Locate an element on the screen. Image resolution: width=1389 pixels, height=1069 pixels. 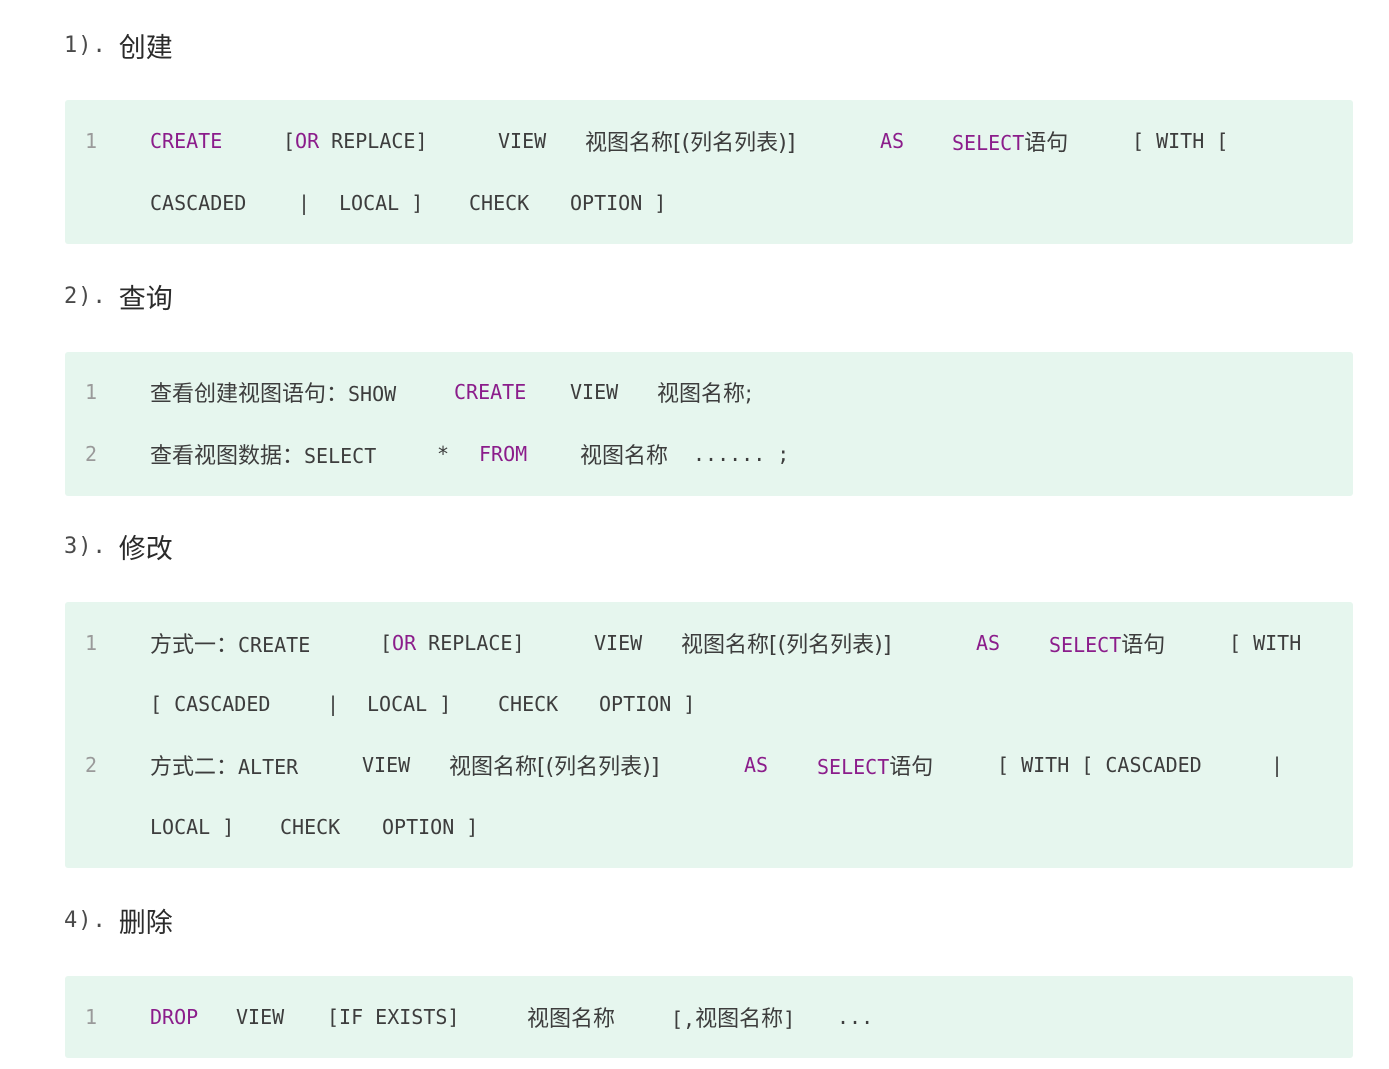
section-title: 查询 is located at coordinates (145, 299).